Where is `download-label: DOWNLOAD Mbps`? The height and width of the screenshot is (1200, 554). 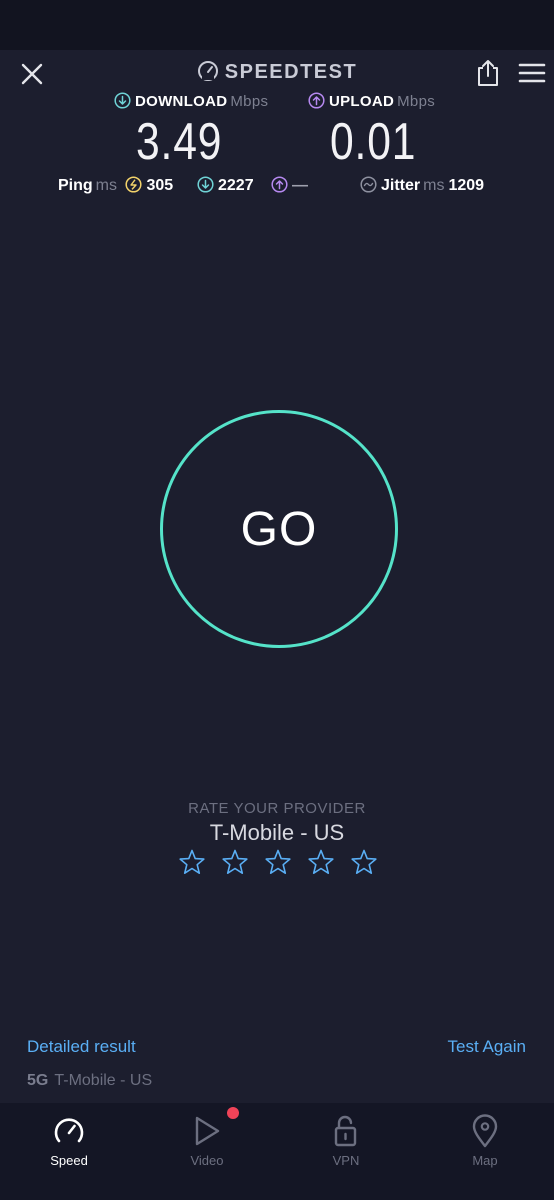 download-label: DOWNLOAD Mbps is located at coordinates (191, 101).